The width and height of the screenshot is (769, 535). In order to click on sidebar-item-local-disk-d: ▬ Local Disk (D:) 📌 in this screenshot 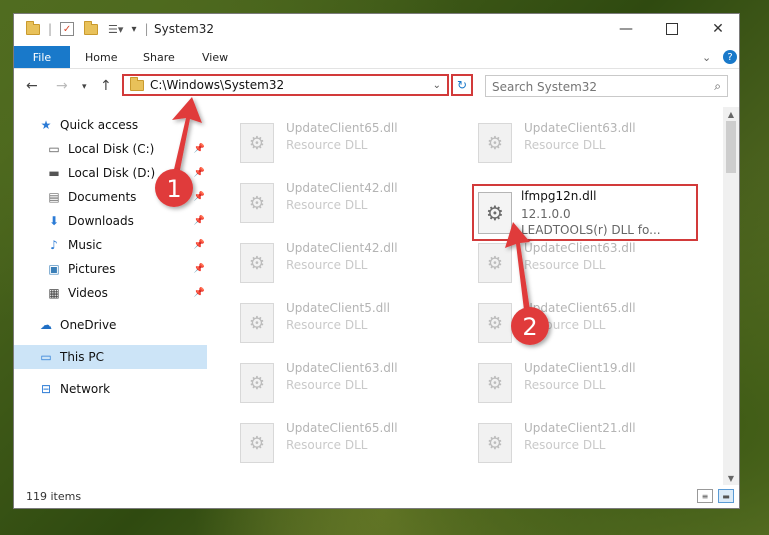, I will do `click(110, 173)`.